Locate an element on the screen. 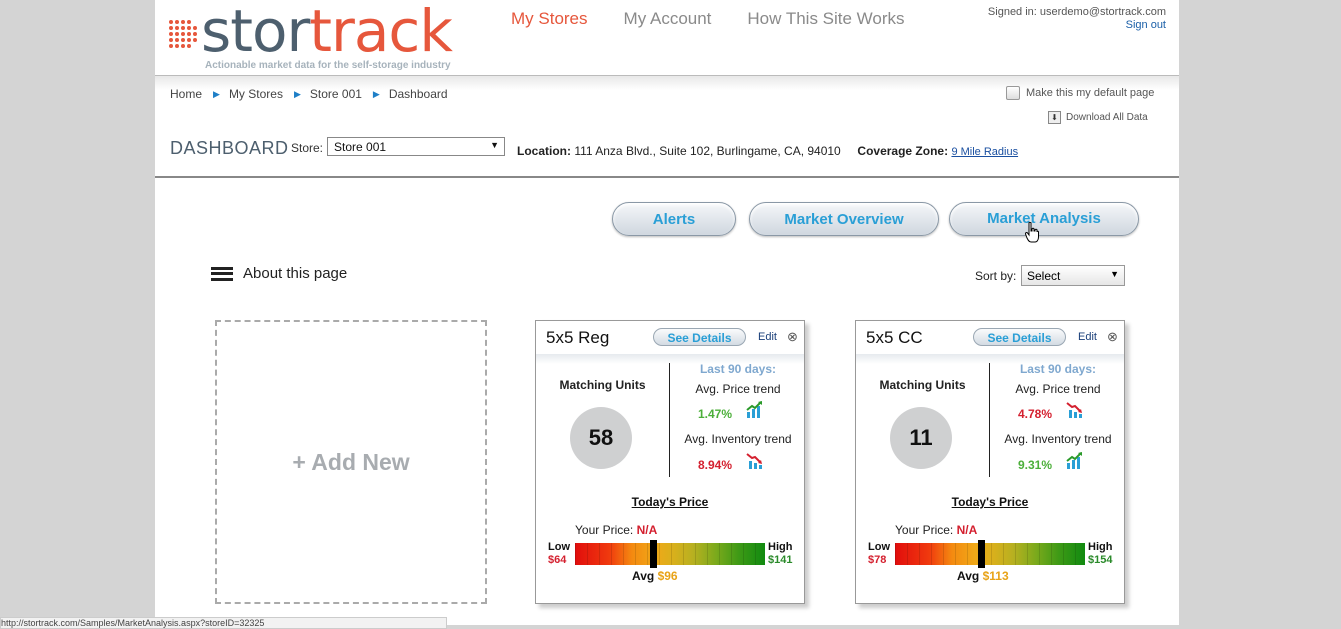 This screenshot has height=629, width=1341. nav-my-stores: My Stores is located at coordinates (549, 19).